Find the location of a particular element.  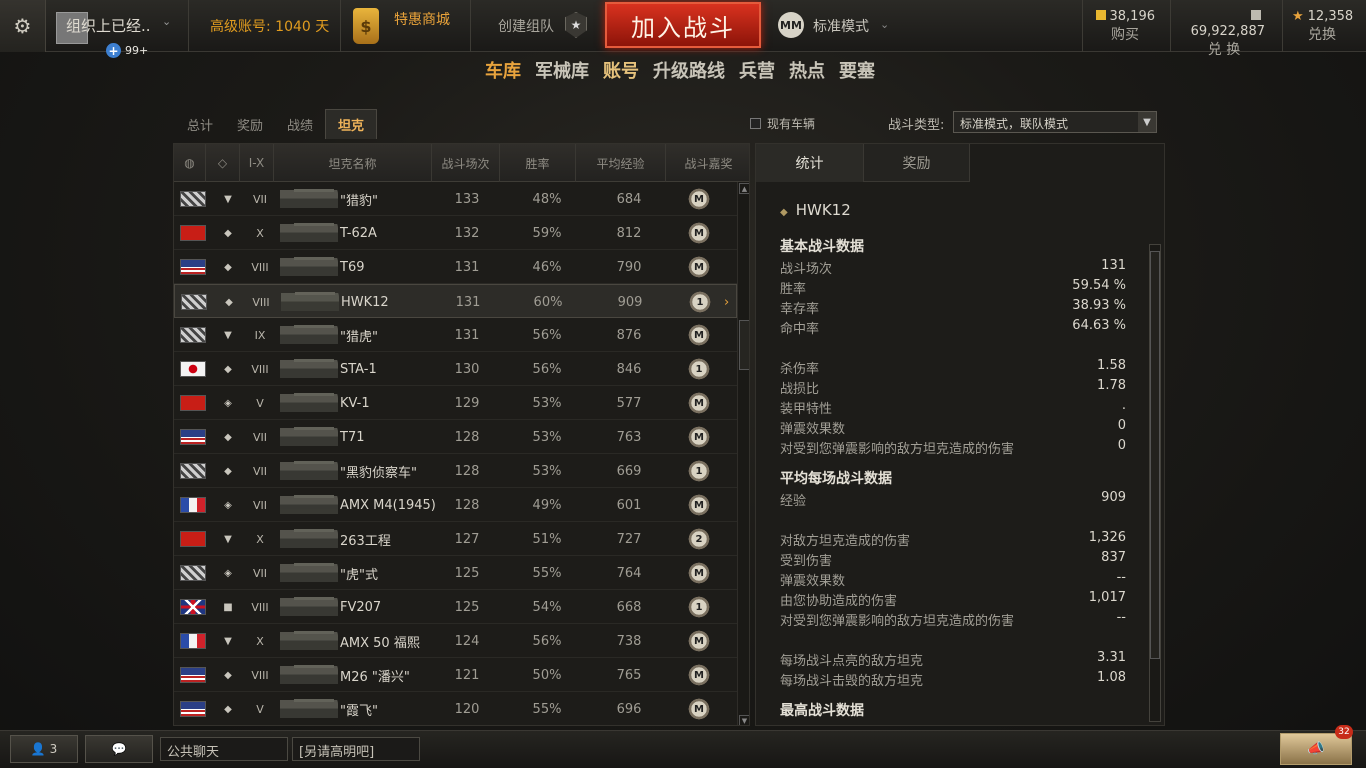

table-row: ◈ VII AMX M4(1945) 128 49% 601 M is located at coordinates (455, 505).